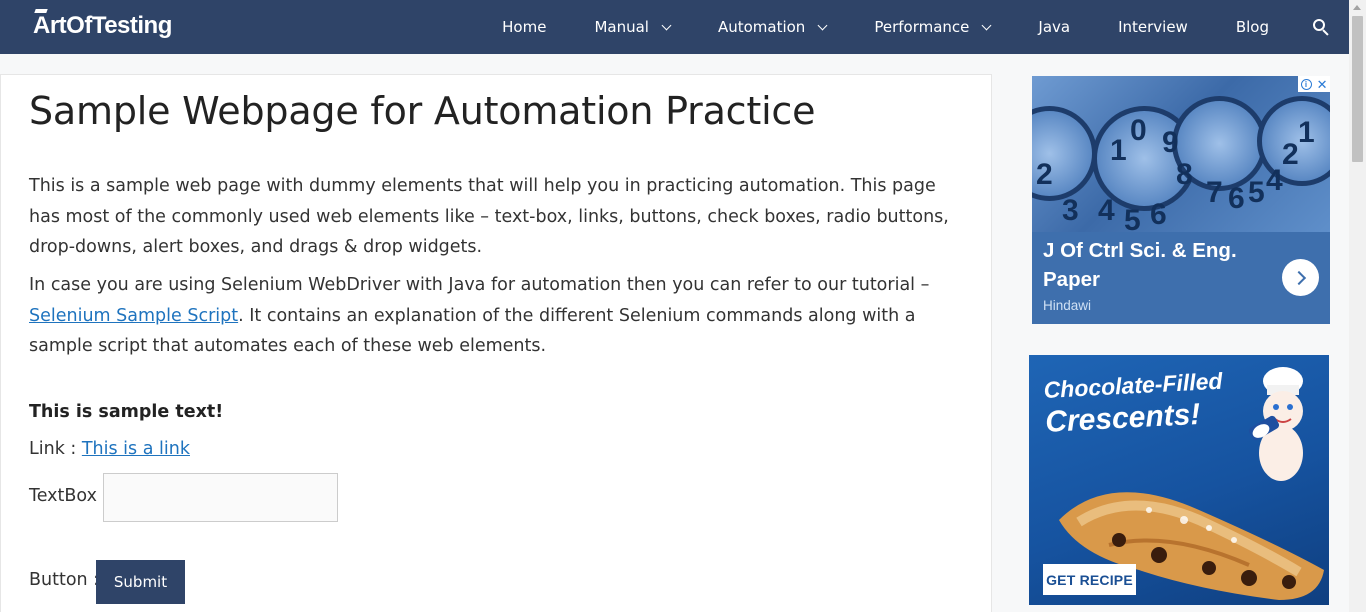  What do you see at coordinates (1067, 305) in the screenshot?
I see `ad-journal-source: Hindawi` at bounding box center [1067, 305].